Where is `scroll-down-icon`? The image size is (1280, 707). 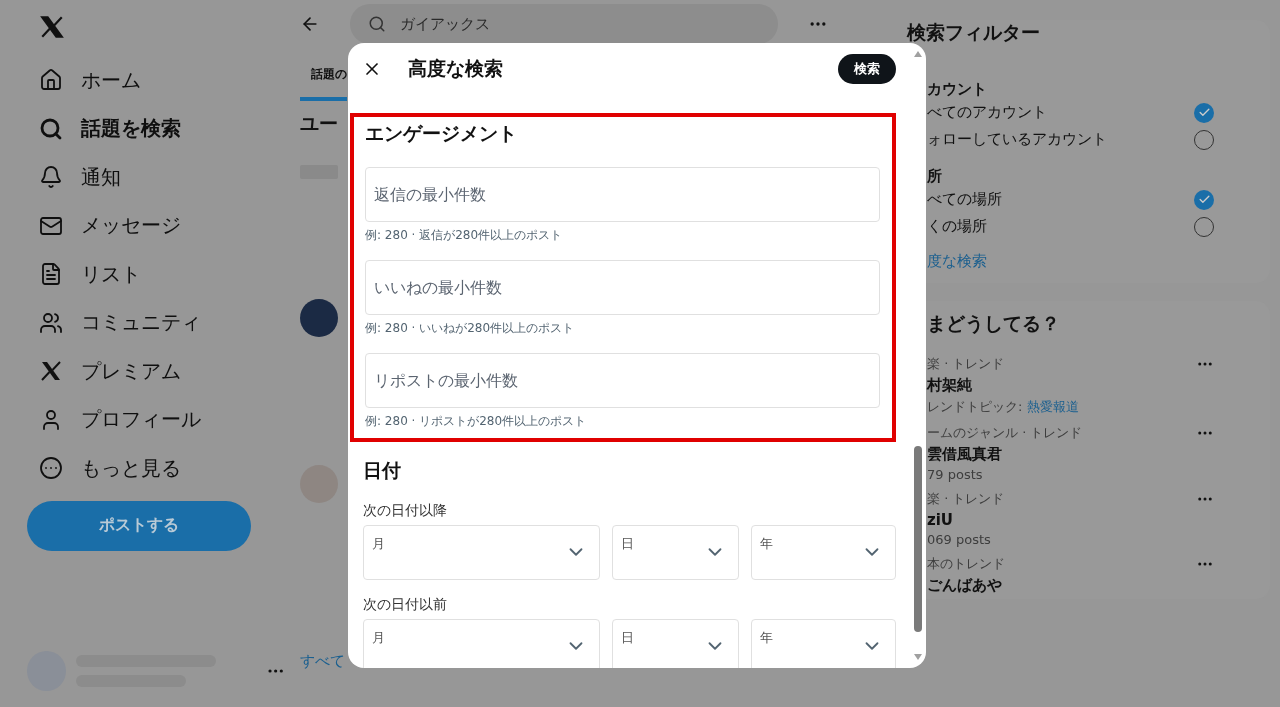
scroll-down-icon is located at coordinates (918, 657).